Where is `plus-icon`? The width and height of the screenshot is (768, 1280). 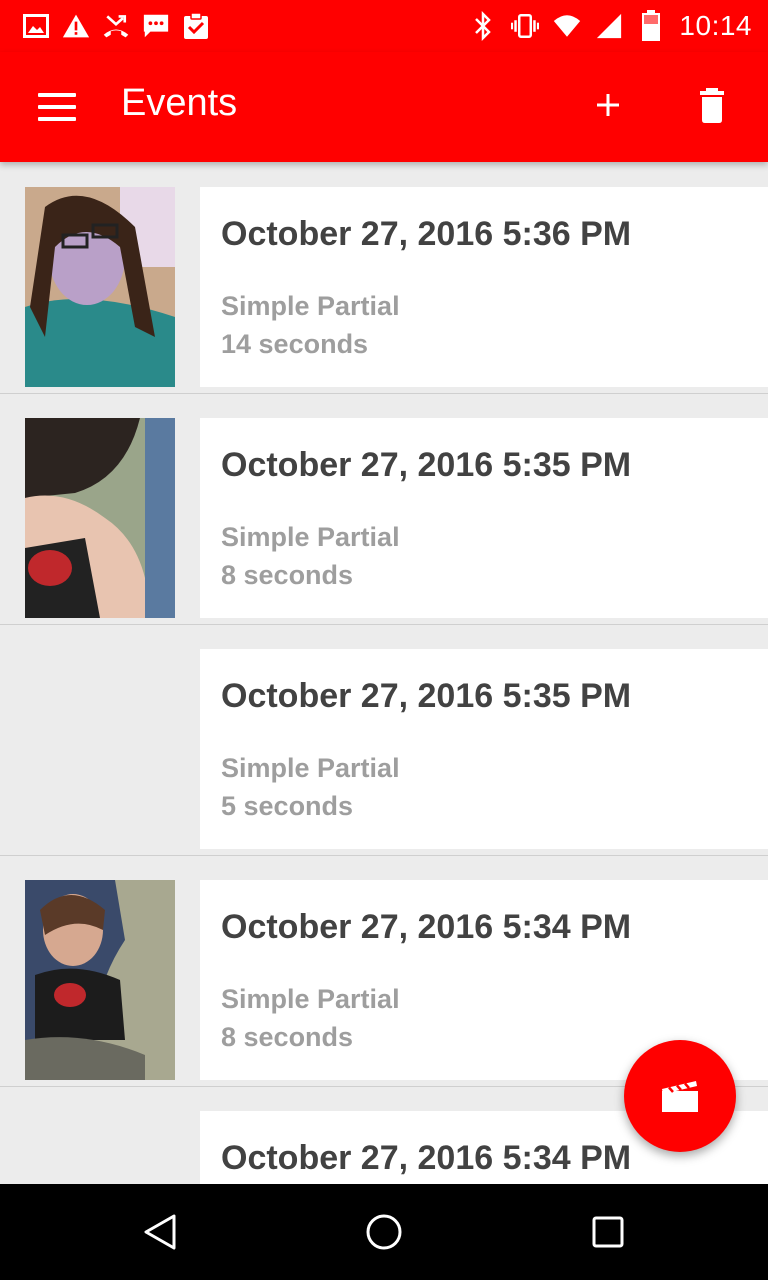 plus-icon is located at coordinates (608, 105).